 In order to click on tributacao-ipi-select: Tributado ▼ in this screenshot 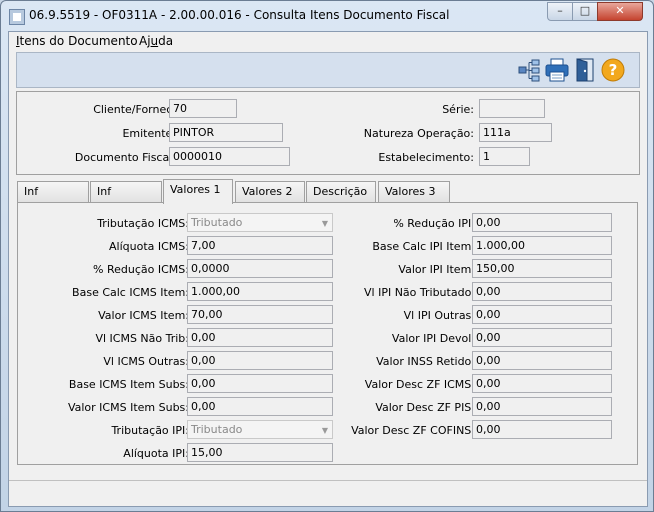, I will do `click(260, 429)`.